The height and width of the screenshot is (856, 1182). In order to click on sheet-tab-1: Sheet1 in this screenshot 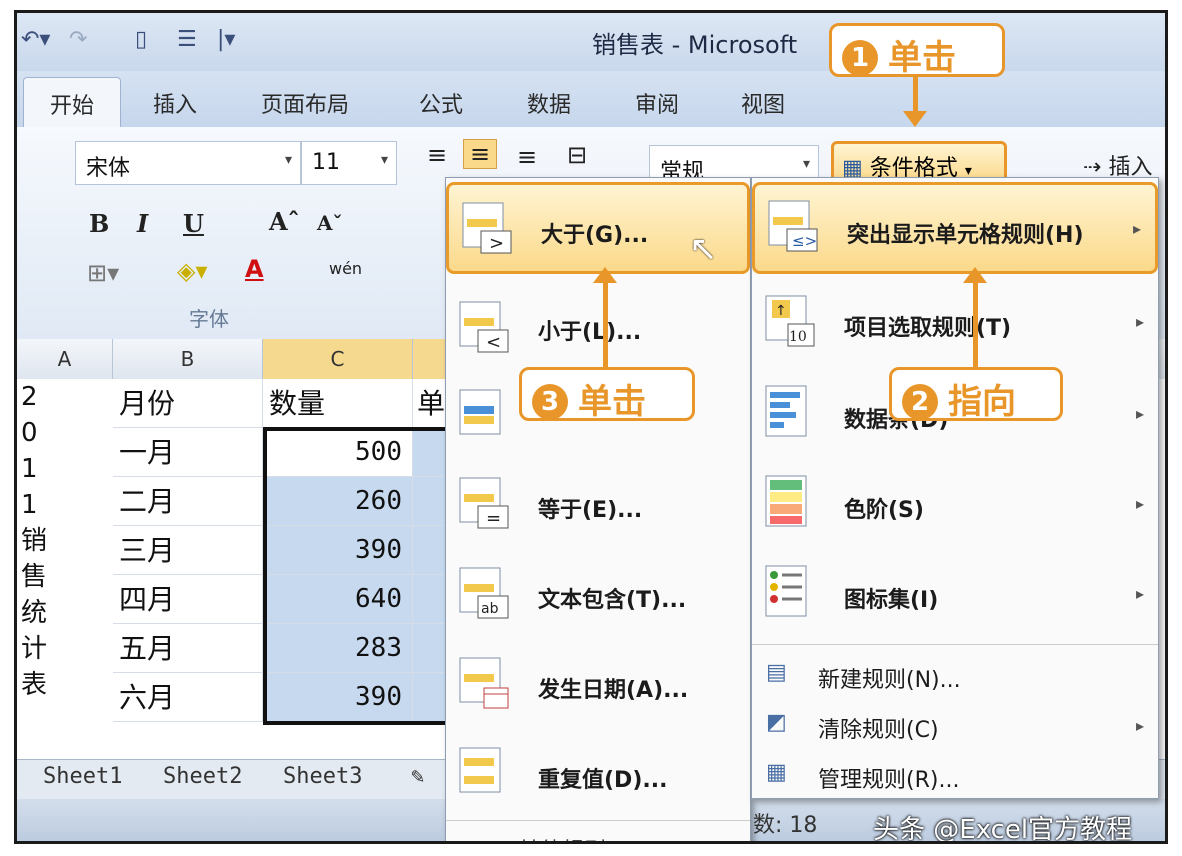, I will do `click(82, 776)`.